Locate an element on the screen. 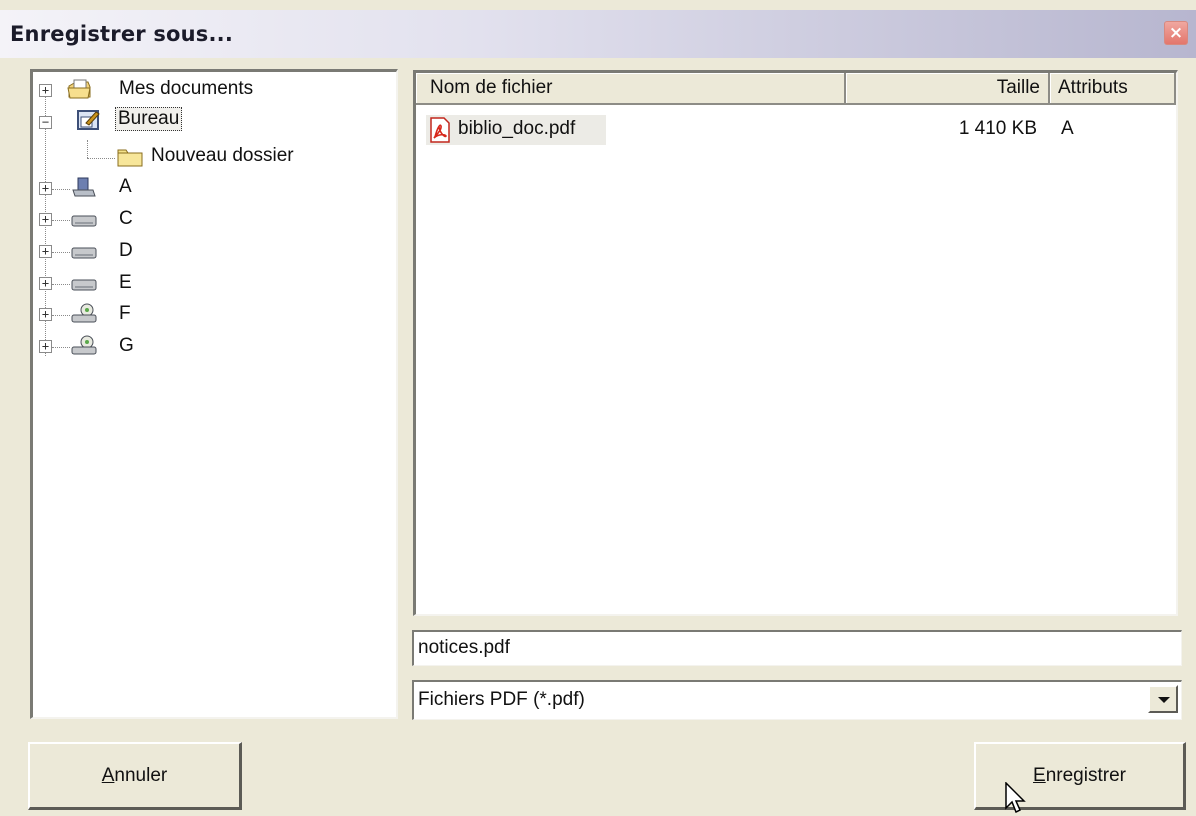 Image resolution: width=1196 pixels, height=816 pixels. filetype-select-value: Fichiers PDF (*.pdf) is located at coordinates (501, 699).